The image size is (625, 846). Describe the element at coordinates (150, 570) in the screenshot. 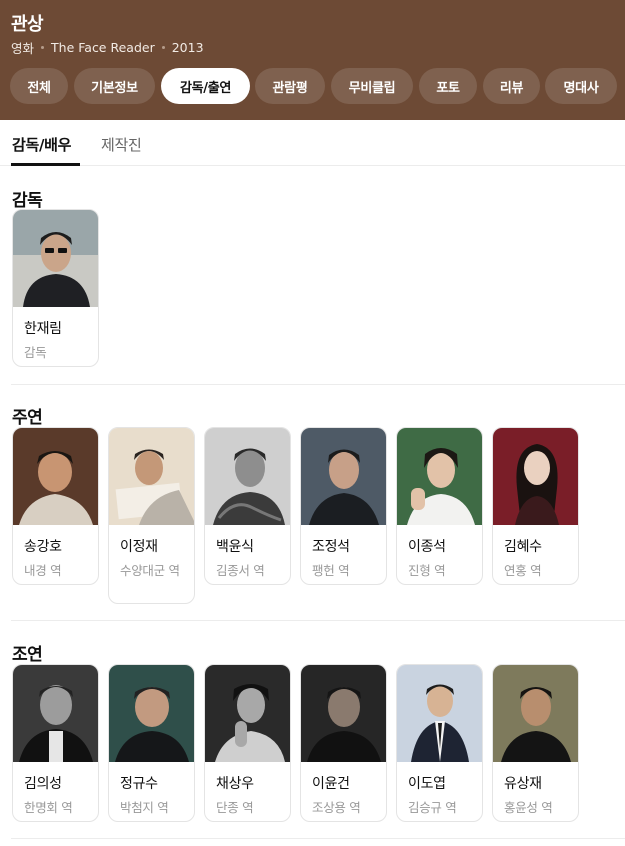

I see `person-role: 수양대군 역` at that location.